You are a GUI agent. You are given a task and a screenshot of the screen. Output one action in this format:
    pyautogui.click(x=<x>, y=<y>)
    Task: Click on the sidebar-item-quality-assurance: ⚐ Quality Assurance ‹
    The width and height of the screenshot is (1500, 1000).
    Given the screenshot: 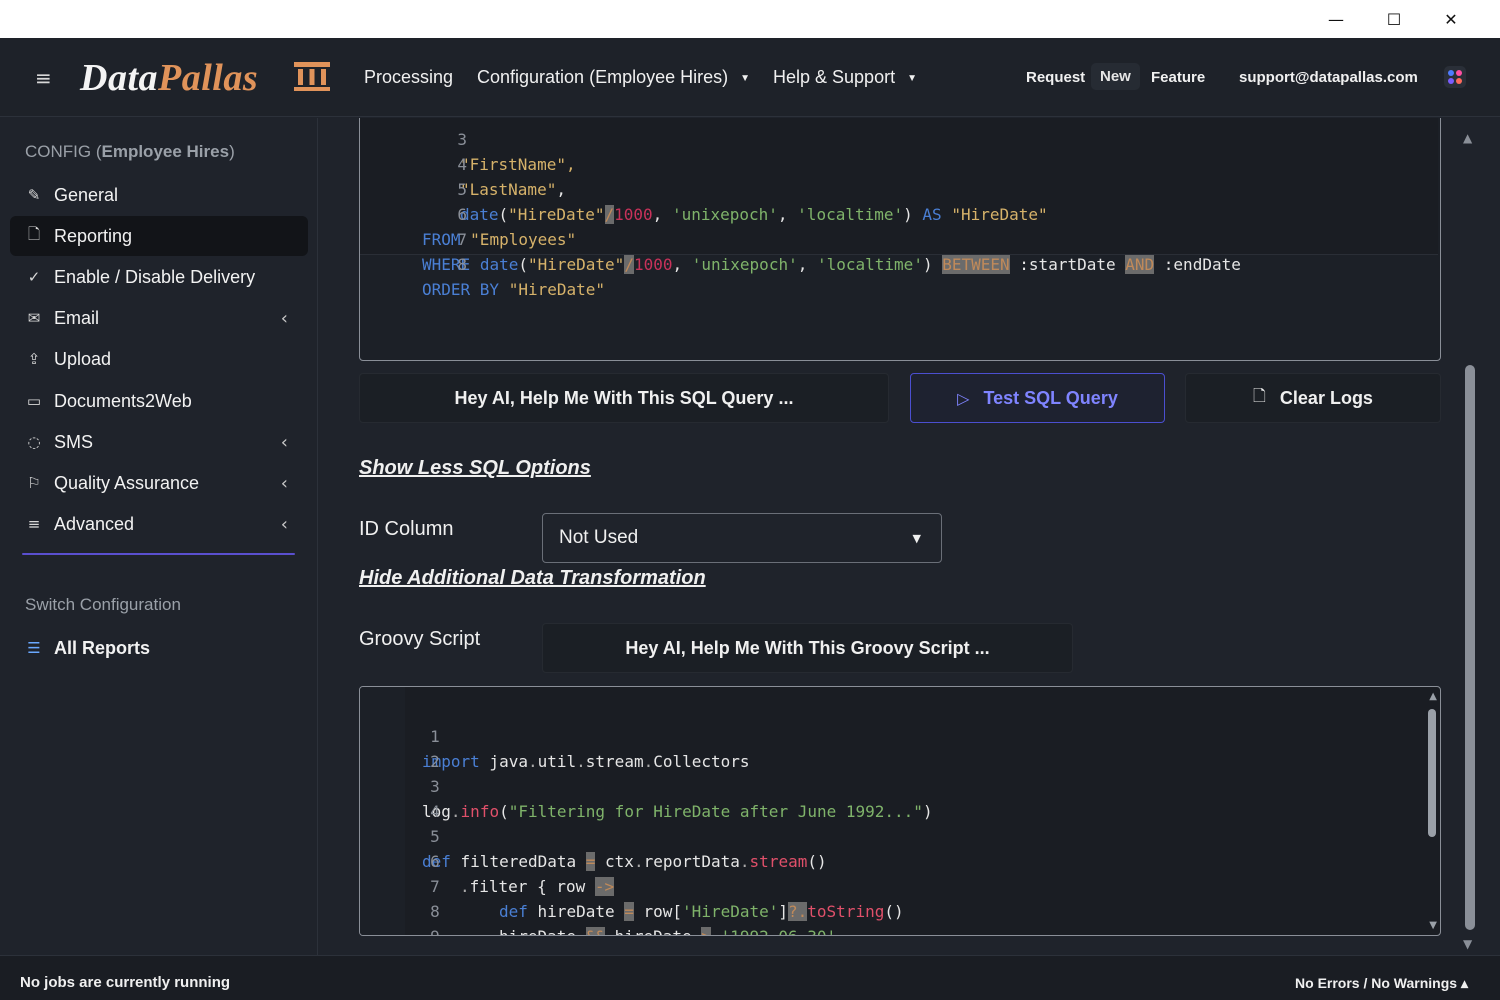 What is the action you would take?
    pyautogui.click(x=159, y=483)
    